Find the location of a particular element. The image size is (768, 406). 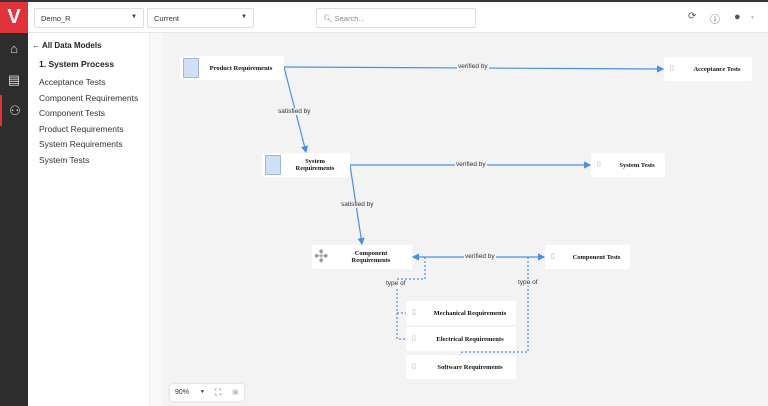

node-component-tests: ▯ Component Tests is located at coordinates (587, 257).